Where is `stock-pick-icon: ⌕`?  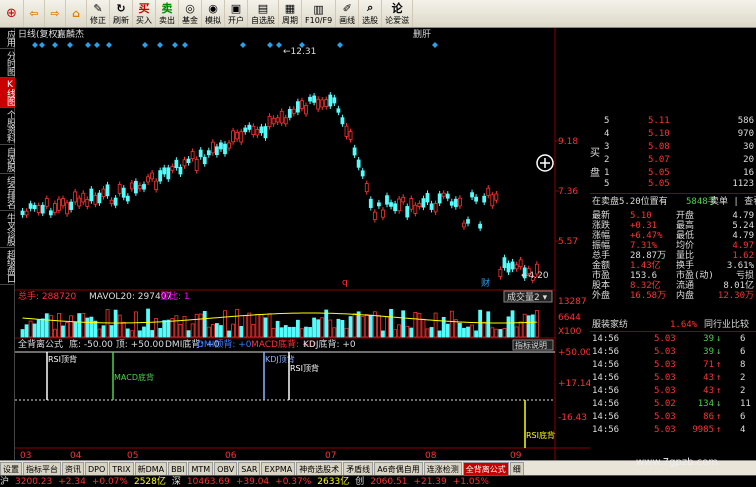
stock-pick-icon: ⌕ is located at coordinates (370, 7).